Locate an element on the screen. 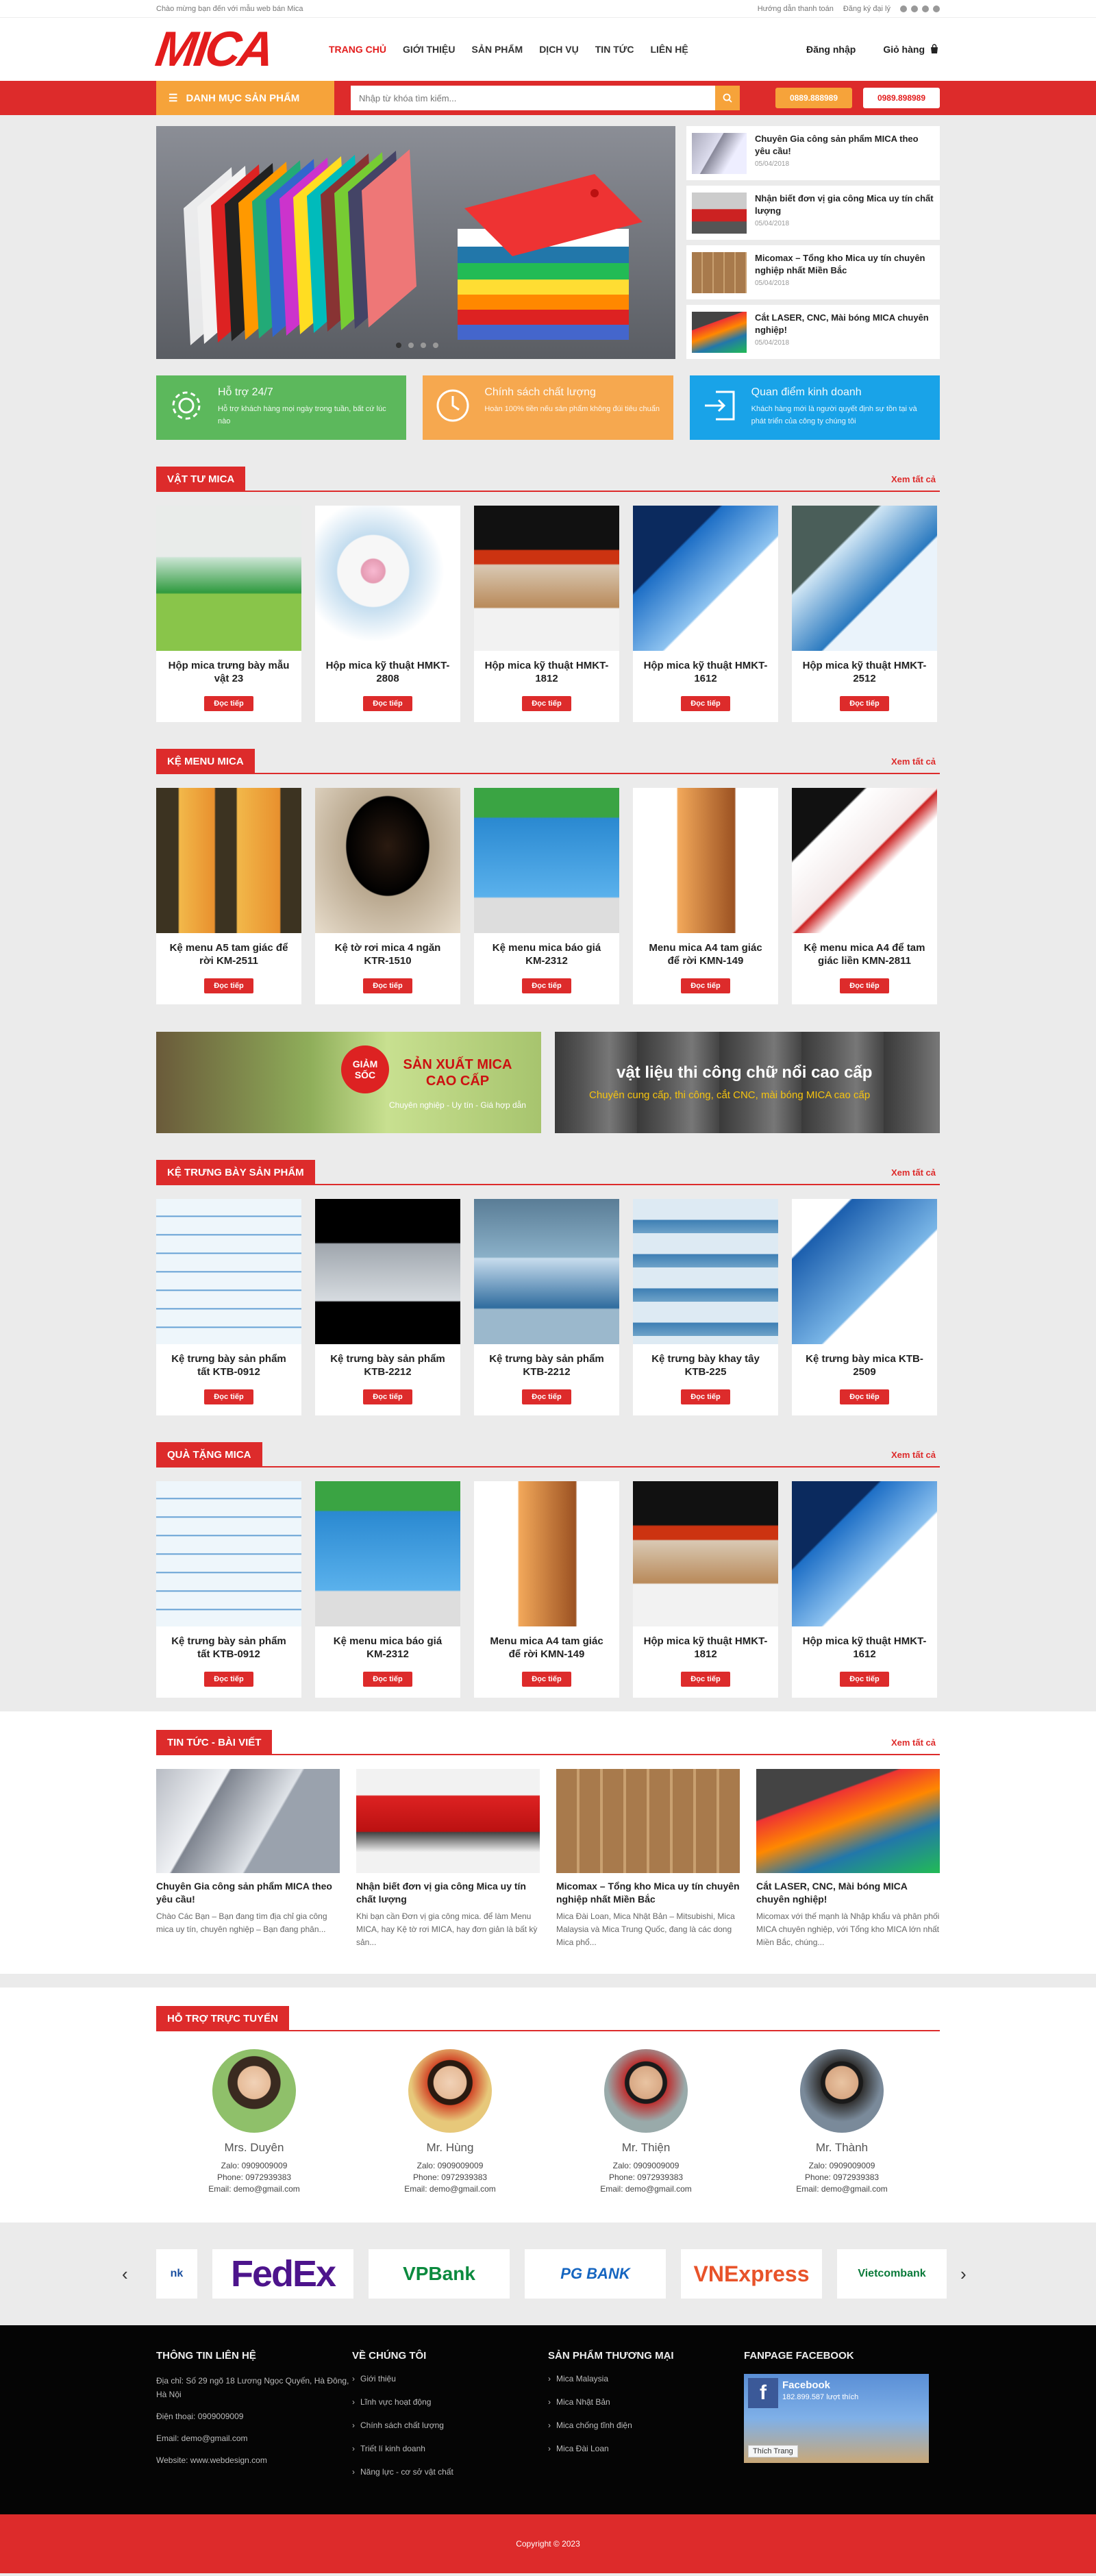 This screenshot has height=2576, width=1096. footer-website: Website: www.webdesign.com is located at coordinates (254, 2460).